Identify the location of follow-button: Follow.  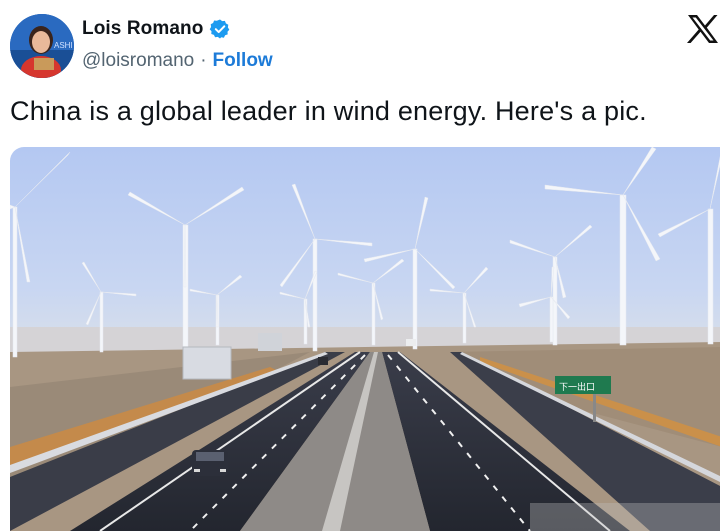
(243, 61).